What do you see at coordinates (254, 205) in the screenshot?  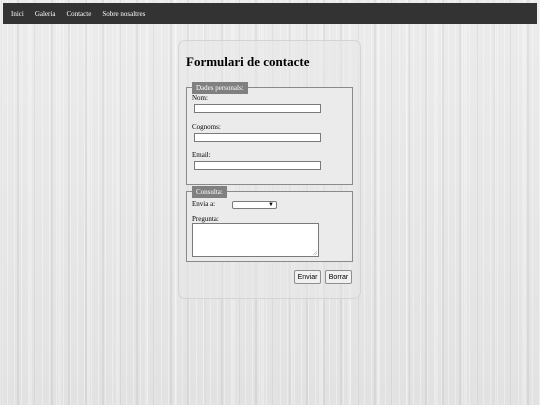 I see `send-to-select: ▼` at bounding box center [254, 205].